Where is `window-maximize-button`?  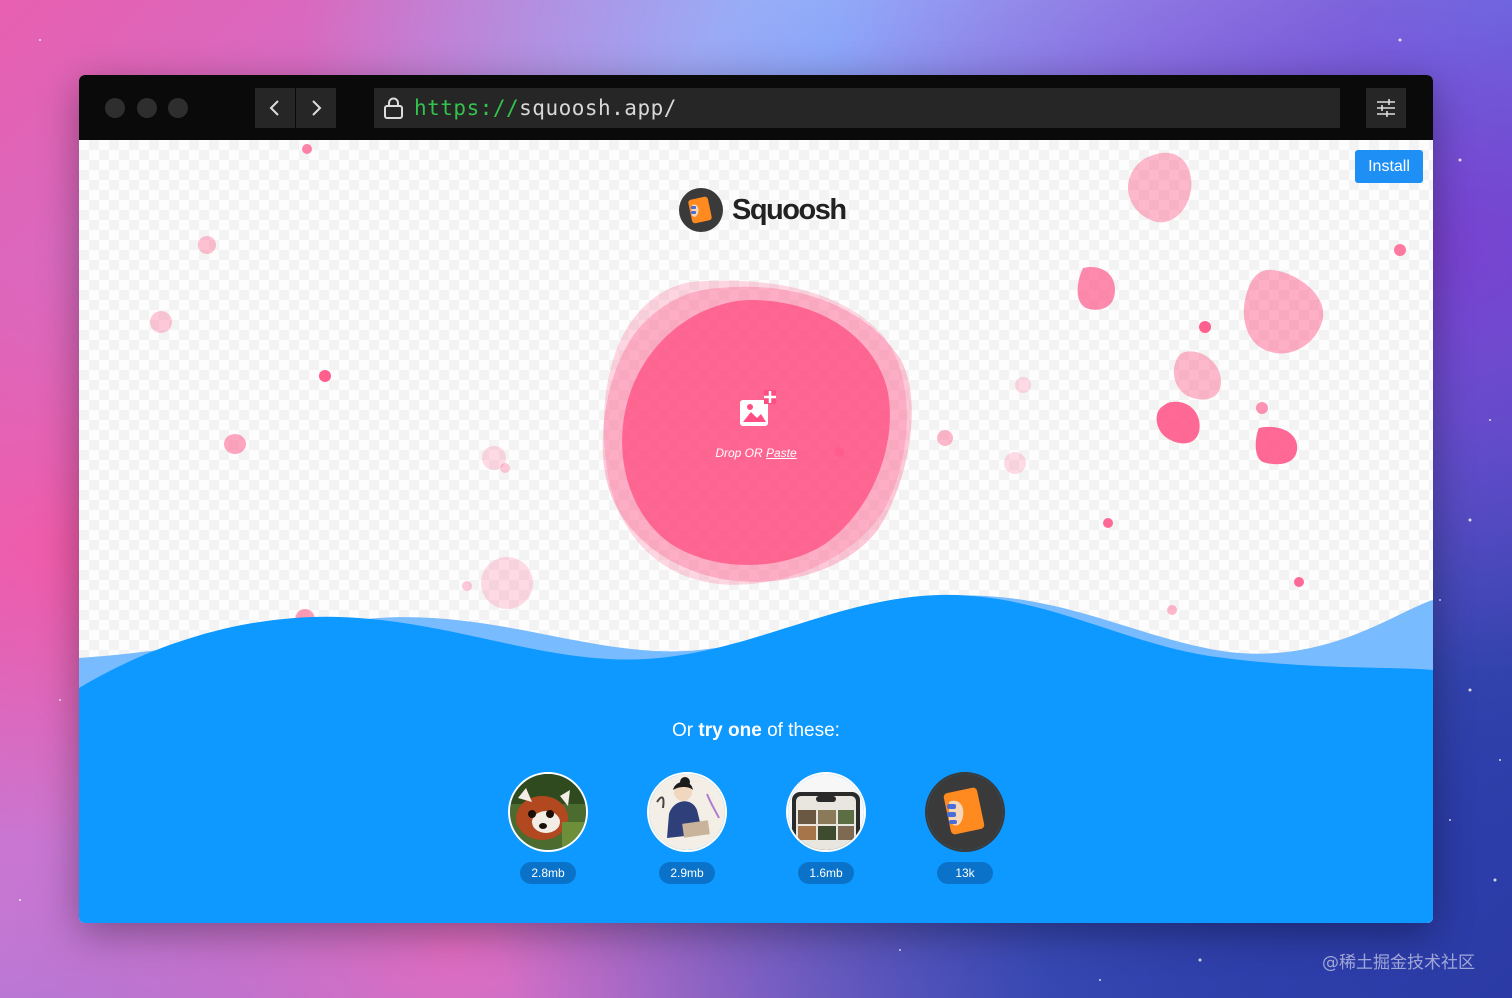
window-maximize-button is located at coordinates (178, 108).